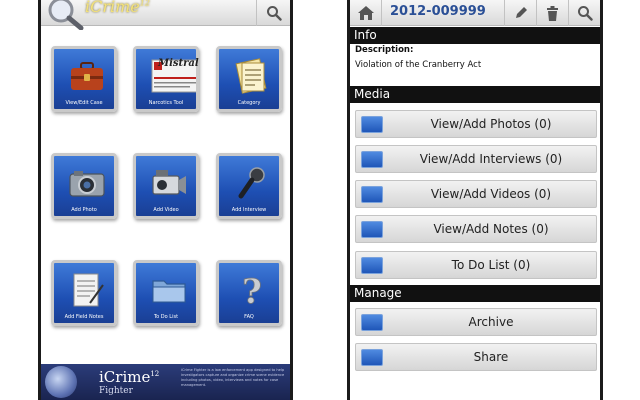 This screenshot has width=640, height=400. What do you see at coordinates (384, 50) in the screenshot?
I see `description-label: Description:` at bounding box center [384, 50].